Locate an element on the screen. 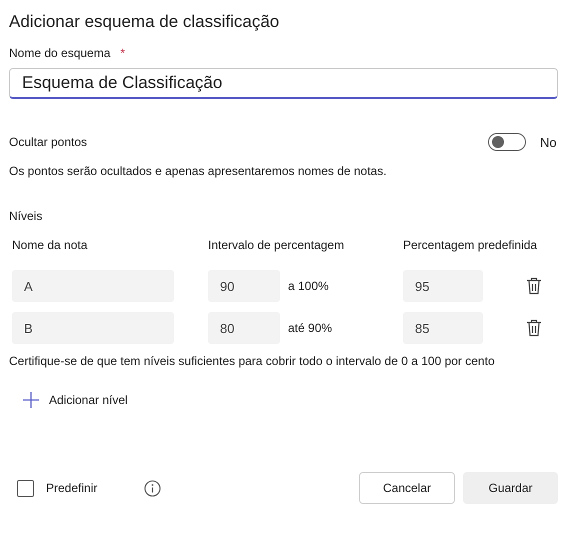 This screenshot has width=574, height=536. range-from-field: 80 is located at coordinates (244, 328).